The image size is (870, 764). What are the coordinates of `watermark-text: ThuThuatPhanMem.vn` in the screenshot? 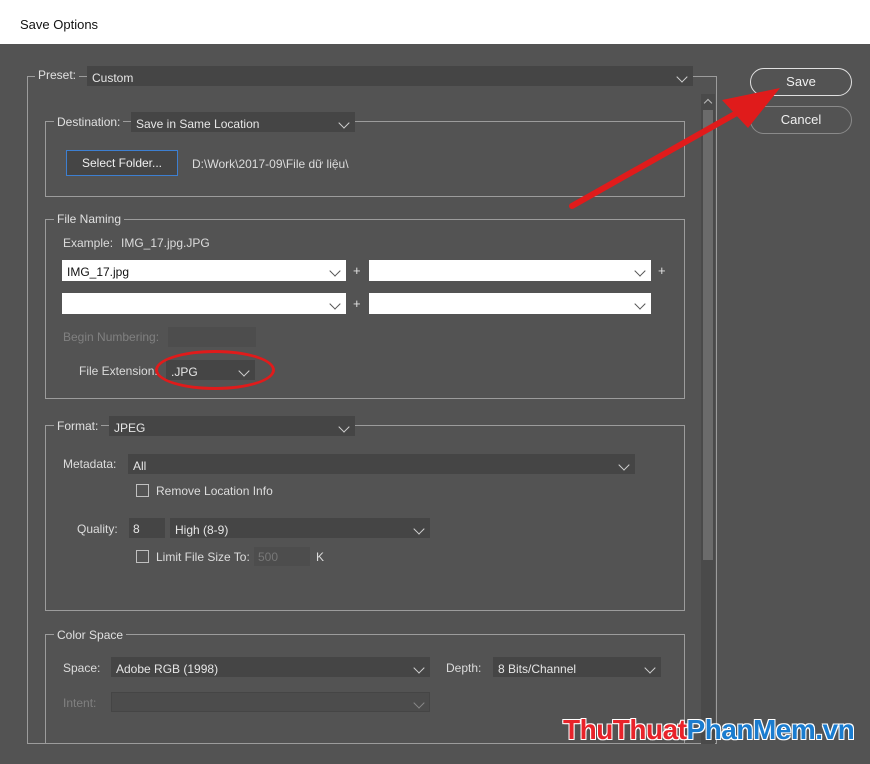 It's located at (709, 729).